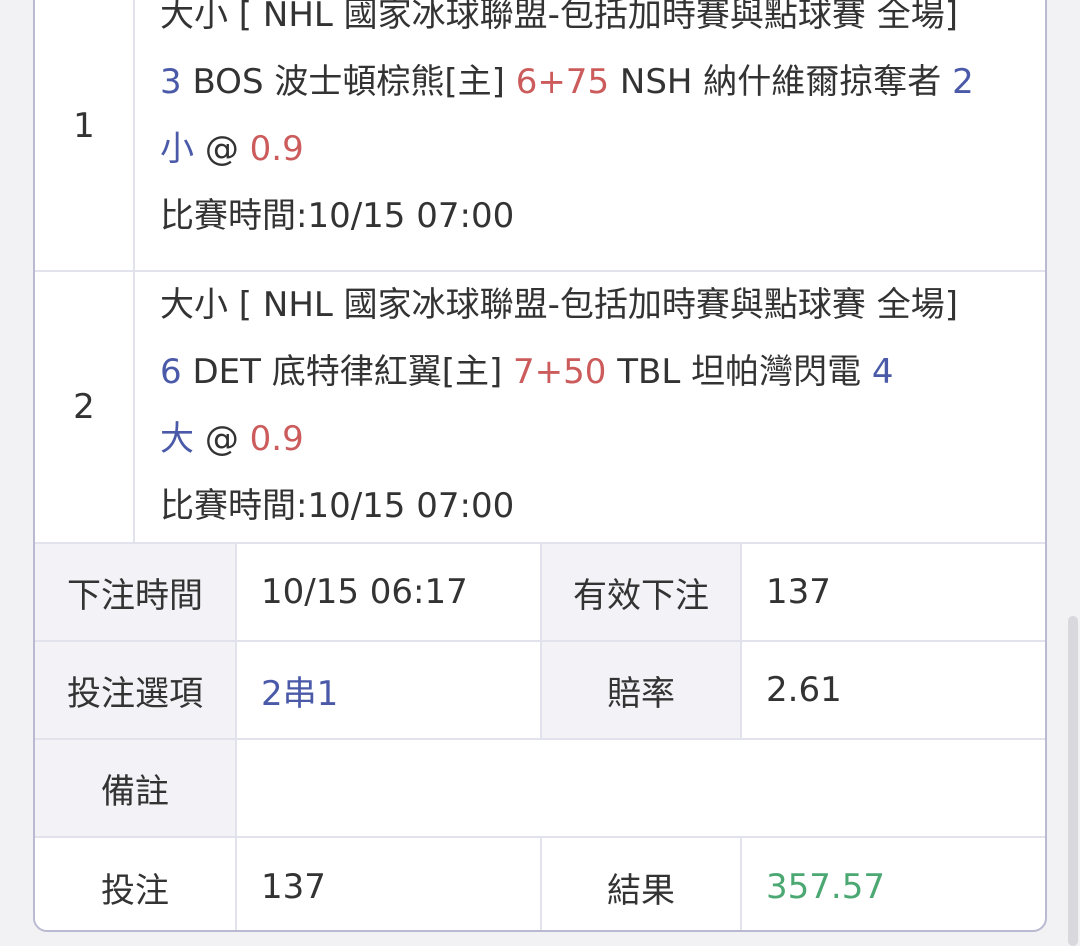 This screenshot has height=946, width=1080. I want to click on result-label: 結果, so click(642, 884).